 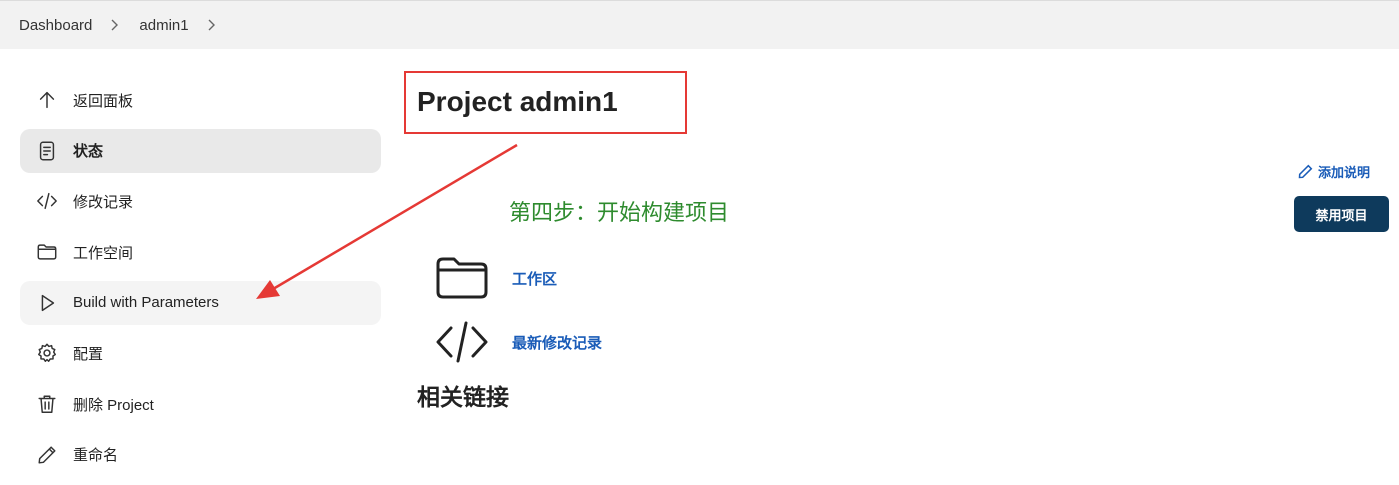 I want to click on breadcrumb-admin1: admin1, so click(x=163, y=25).